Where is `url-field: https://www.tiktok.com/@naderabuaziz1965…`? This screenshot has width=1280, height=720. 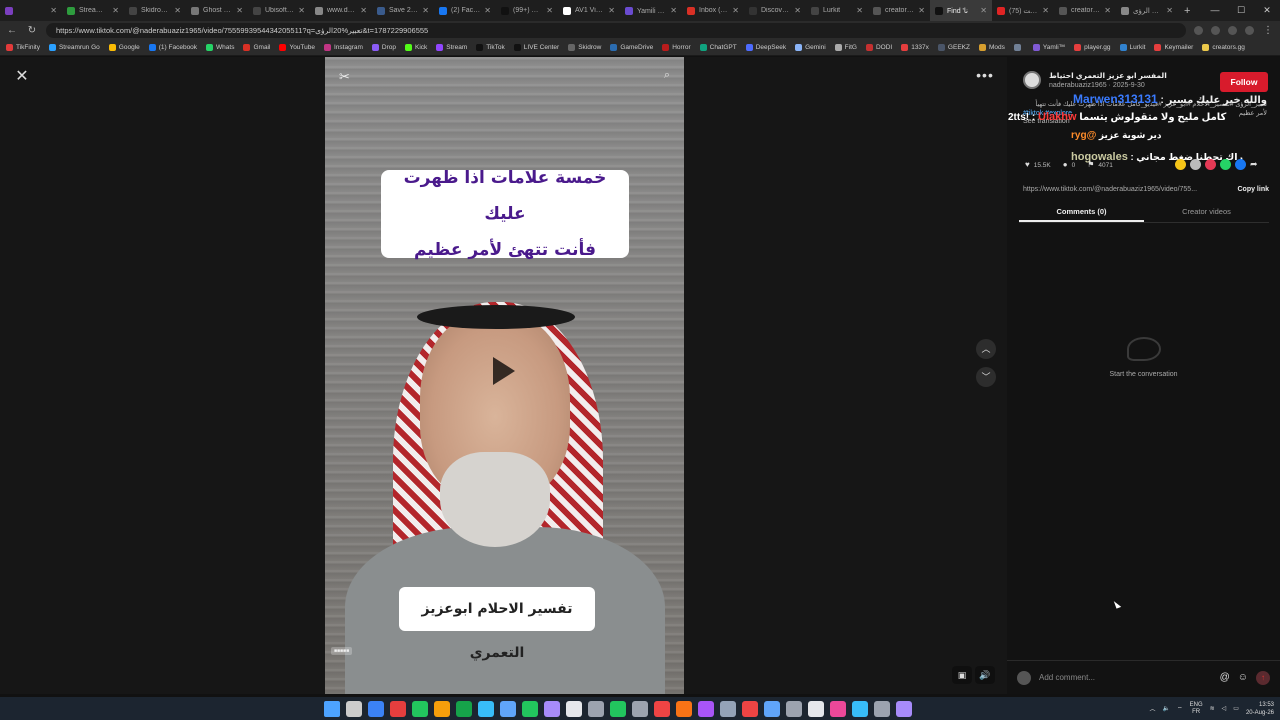 url-field: https://www.tiktok.com/@naderabuaziz1965… is located at coordinates (616, 30).